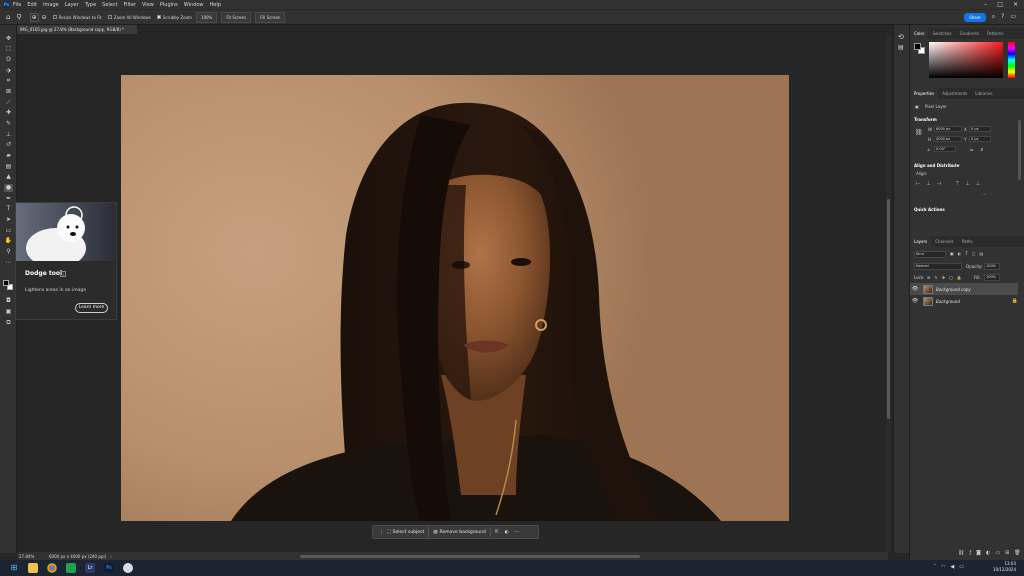 The height and width of the screenshot is (576, 1024). Describe the element at coordinates (8, 199) in the screenshot. I see `pen-tool-icon: ✒` at that location.